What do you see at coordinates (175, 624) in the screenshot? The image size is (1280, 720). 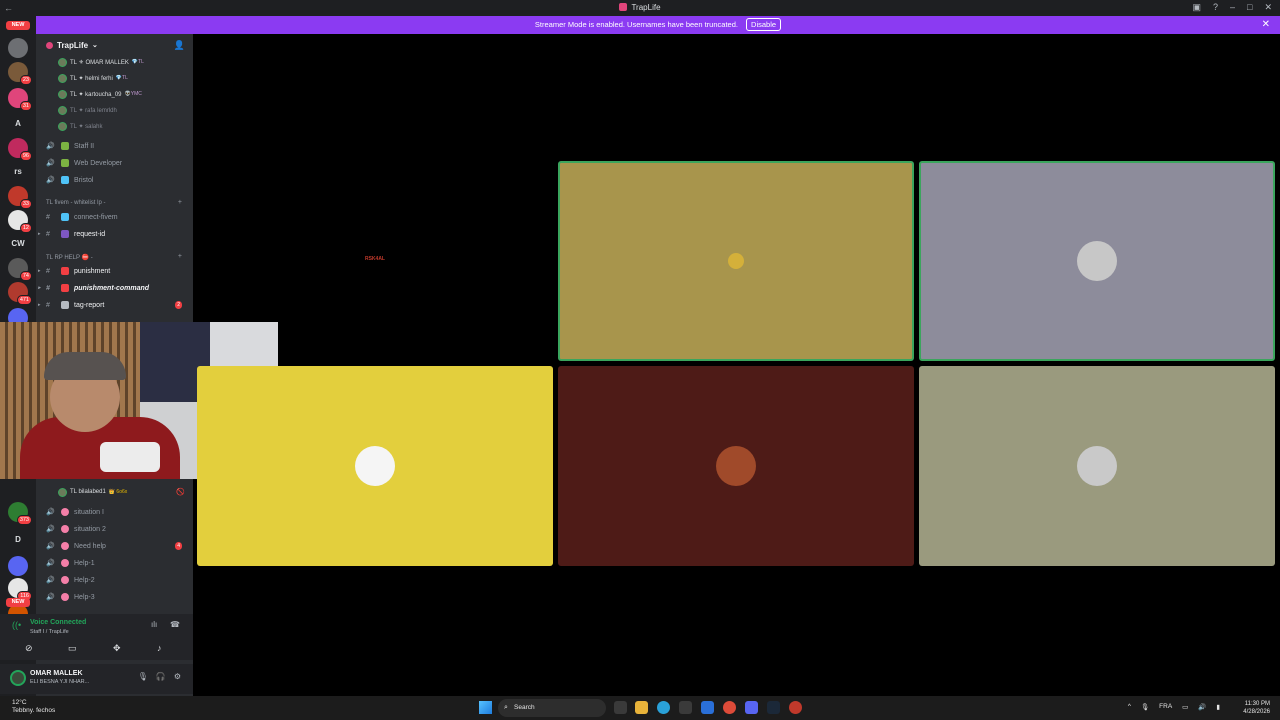 I see `disconnect-icon: ☎` at bounding box center [175, 624].